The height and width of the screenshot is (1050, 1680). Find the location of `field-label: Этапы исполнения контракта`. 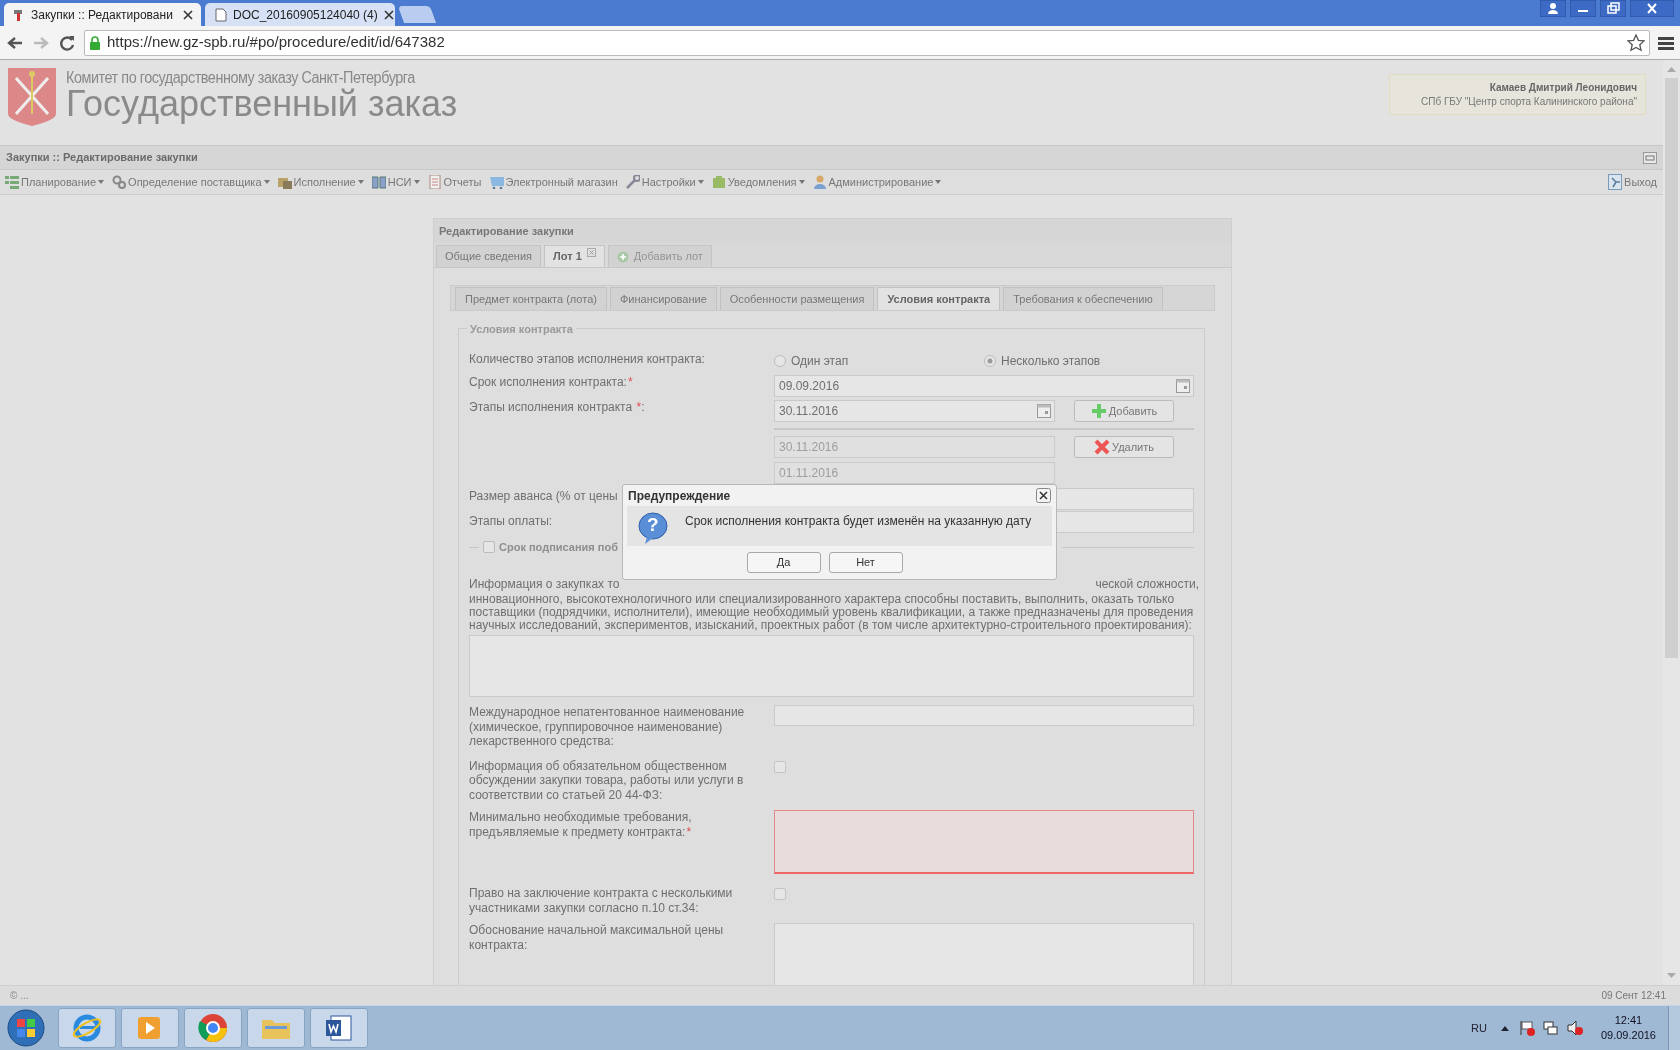

field-label: Этапы исполнения контракта is located at coordinates (551, 407).